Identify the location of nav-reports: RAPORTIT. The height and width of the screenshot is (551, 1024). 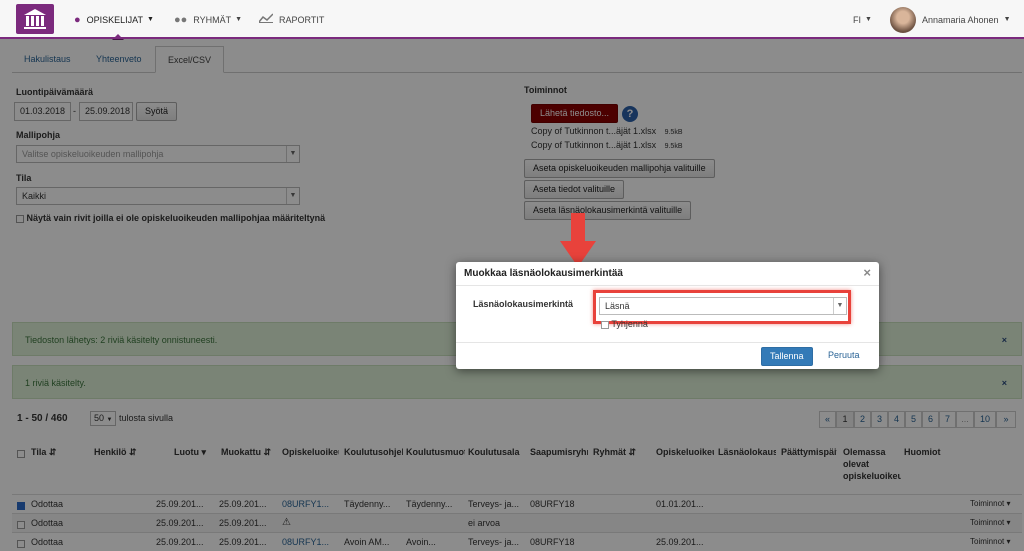
(291, 19).